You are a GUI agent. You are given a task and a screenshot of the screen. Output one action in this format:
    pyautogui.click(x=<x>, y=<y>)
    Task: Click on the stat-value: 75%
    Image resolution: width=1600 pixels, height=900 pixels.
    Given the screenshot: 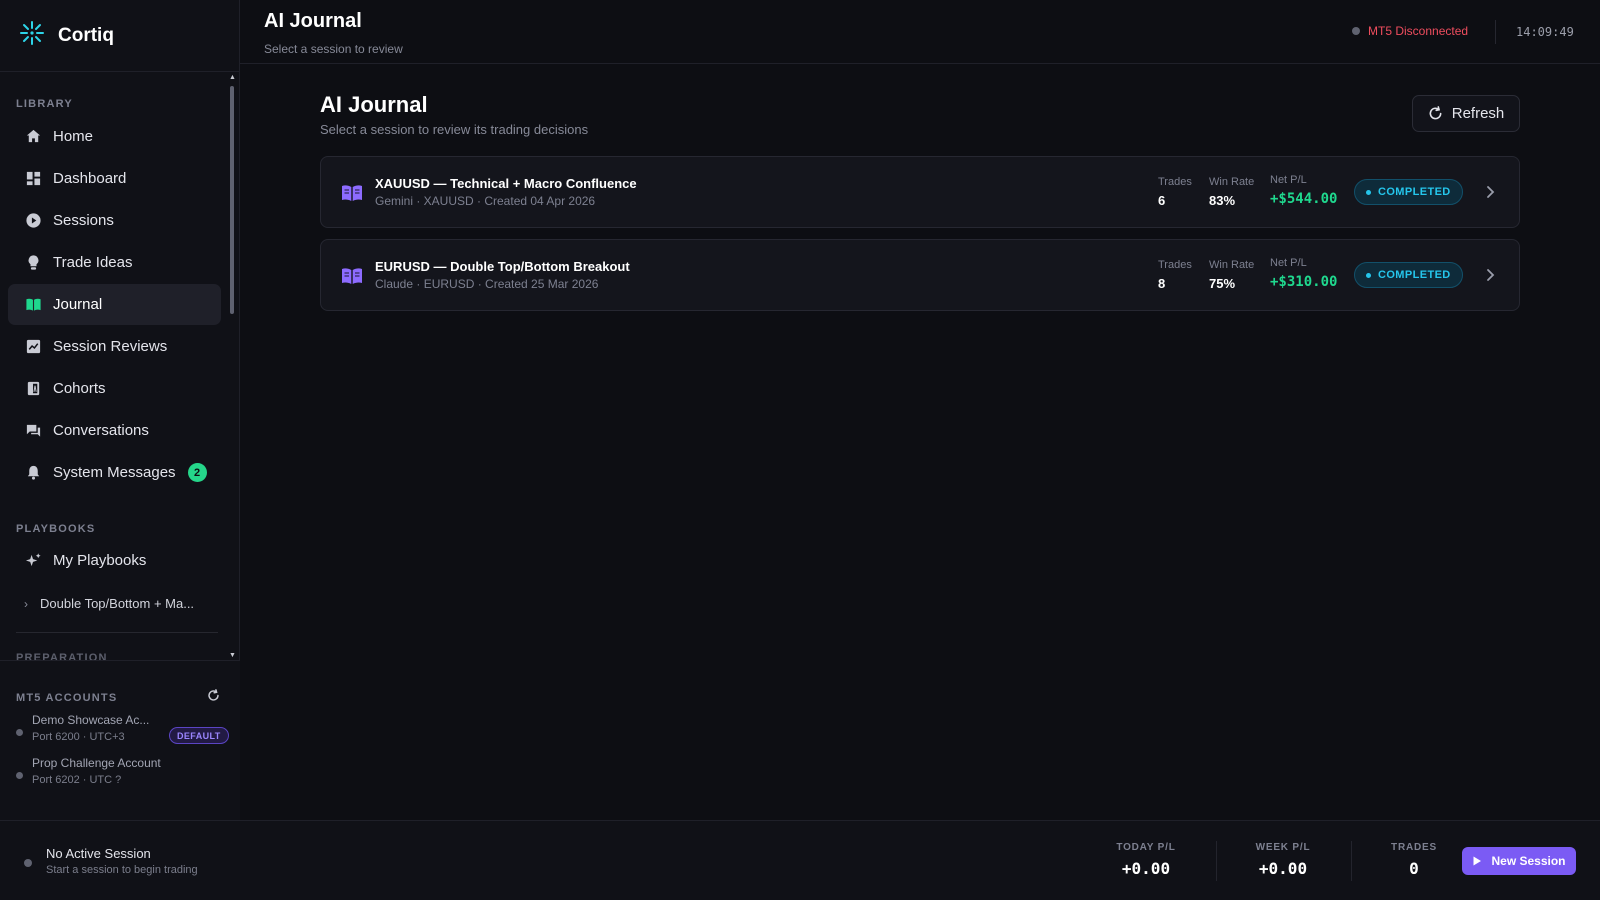 What is the action you would take?
    pyautogui.click(x=1222, y=283)
    